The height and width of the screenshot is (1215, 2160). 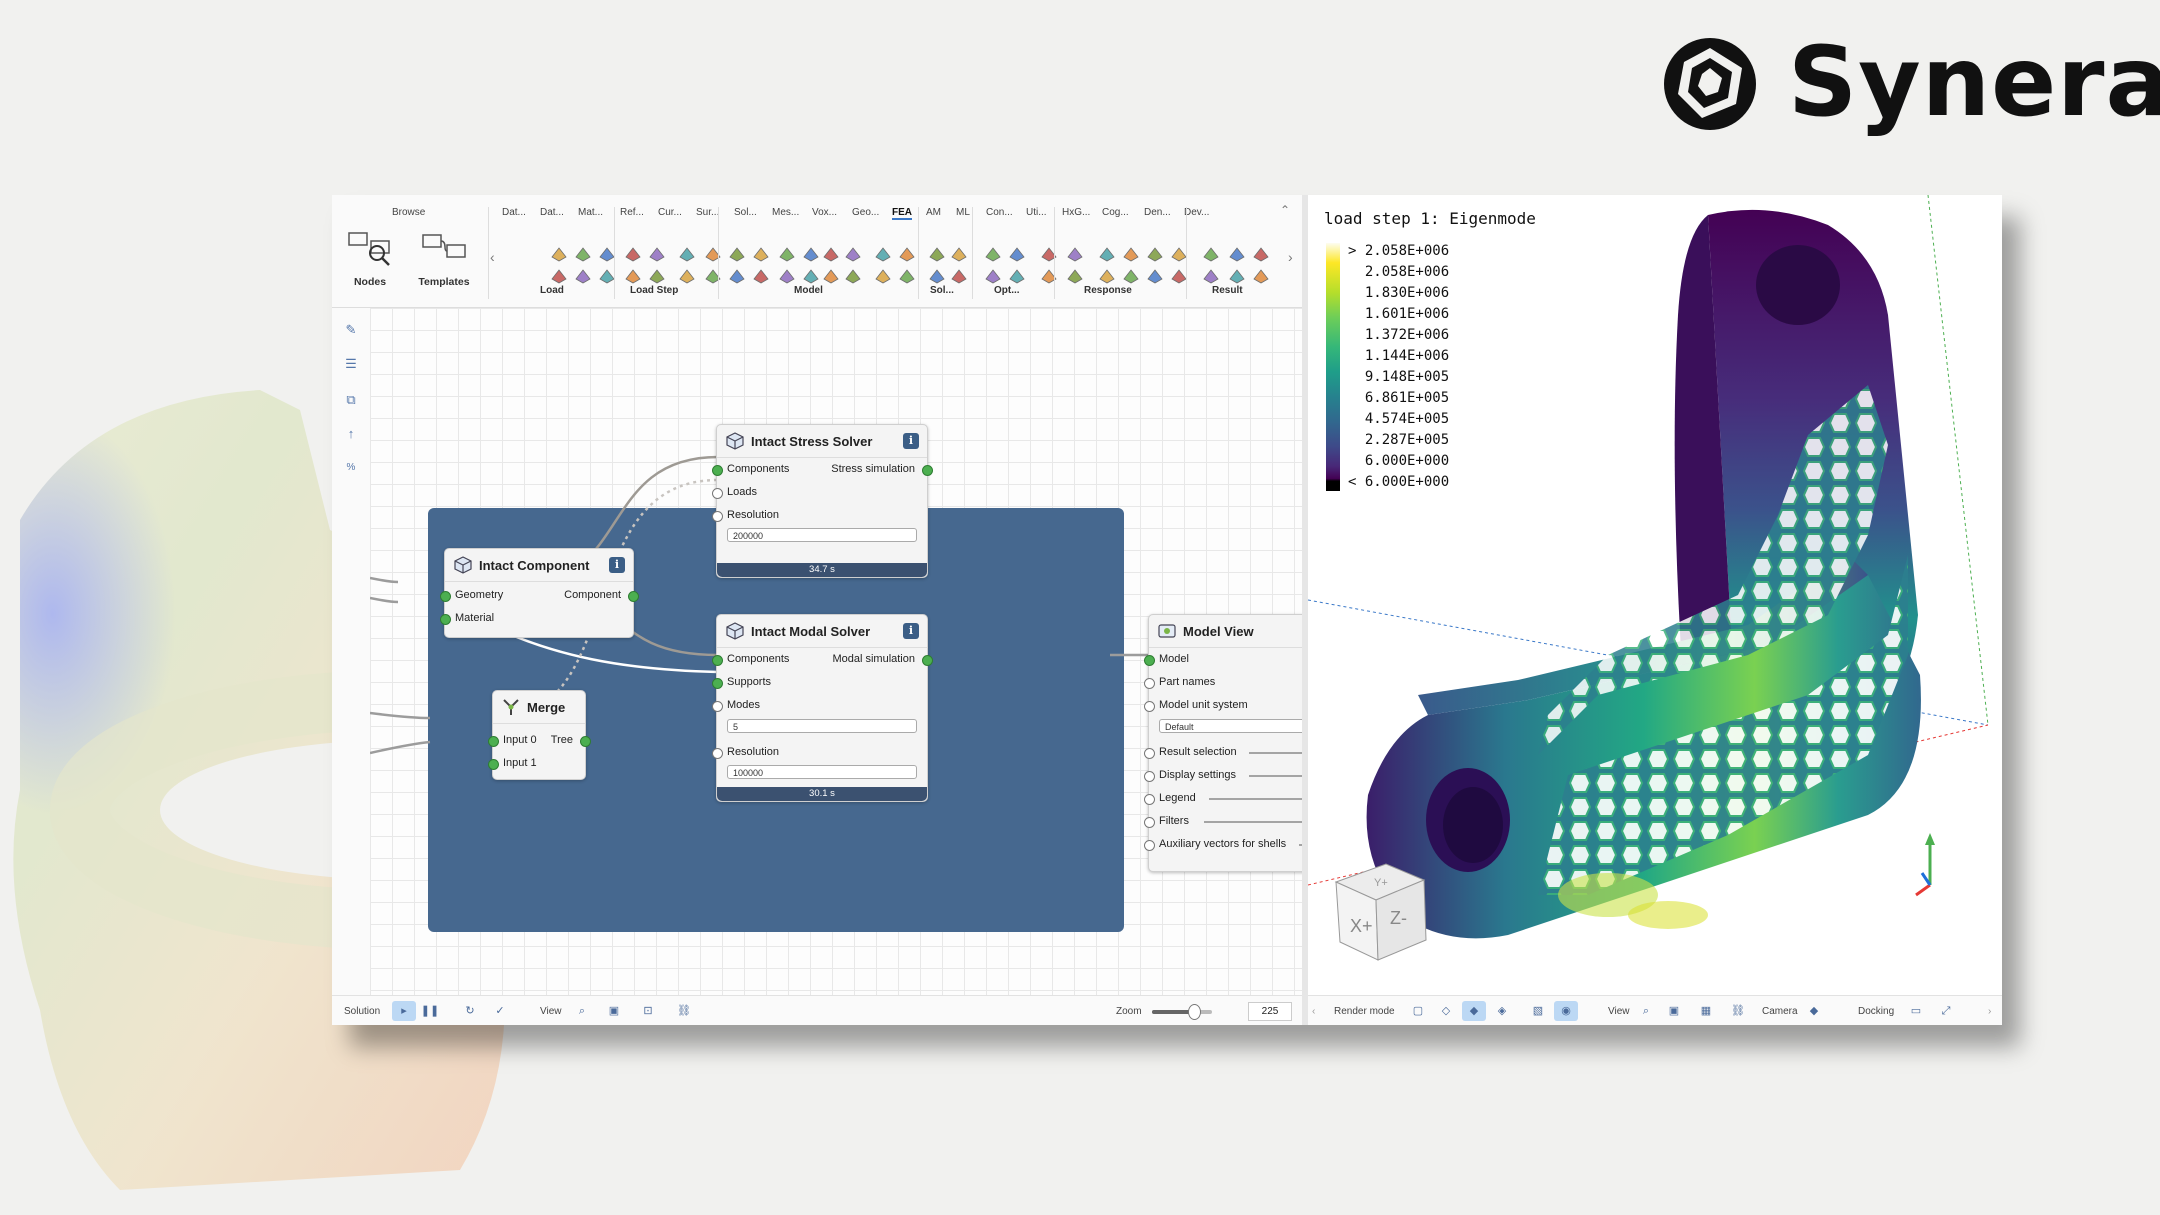 What do you see at coordinates (717, 683) in the screenshot?
I see `input-port-supports` at bounding box center [717, 683].